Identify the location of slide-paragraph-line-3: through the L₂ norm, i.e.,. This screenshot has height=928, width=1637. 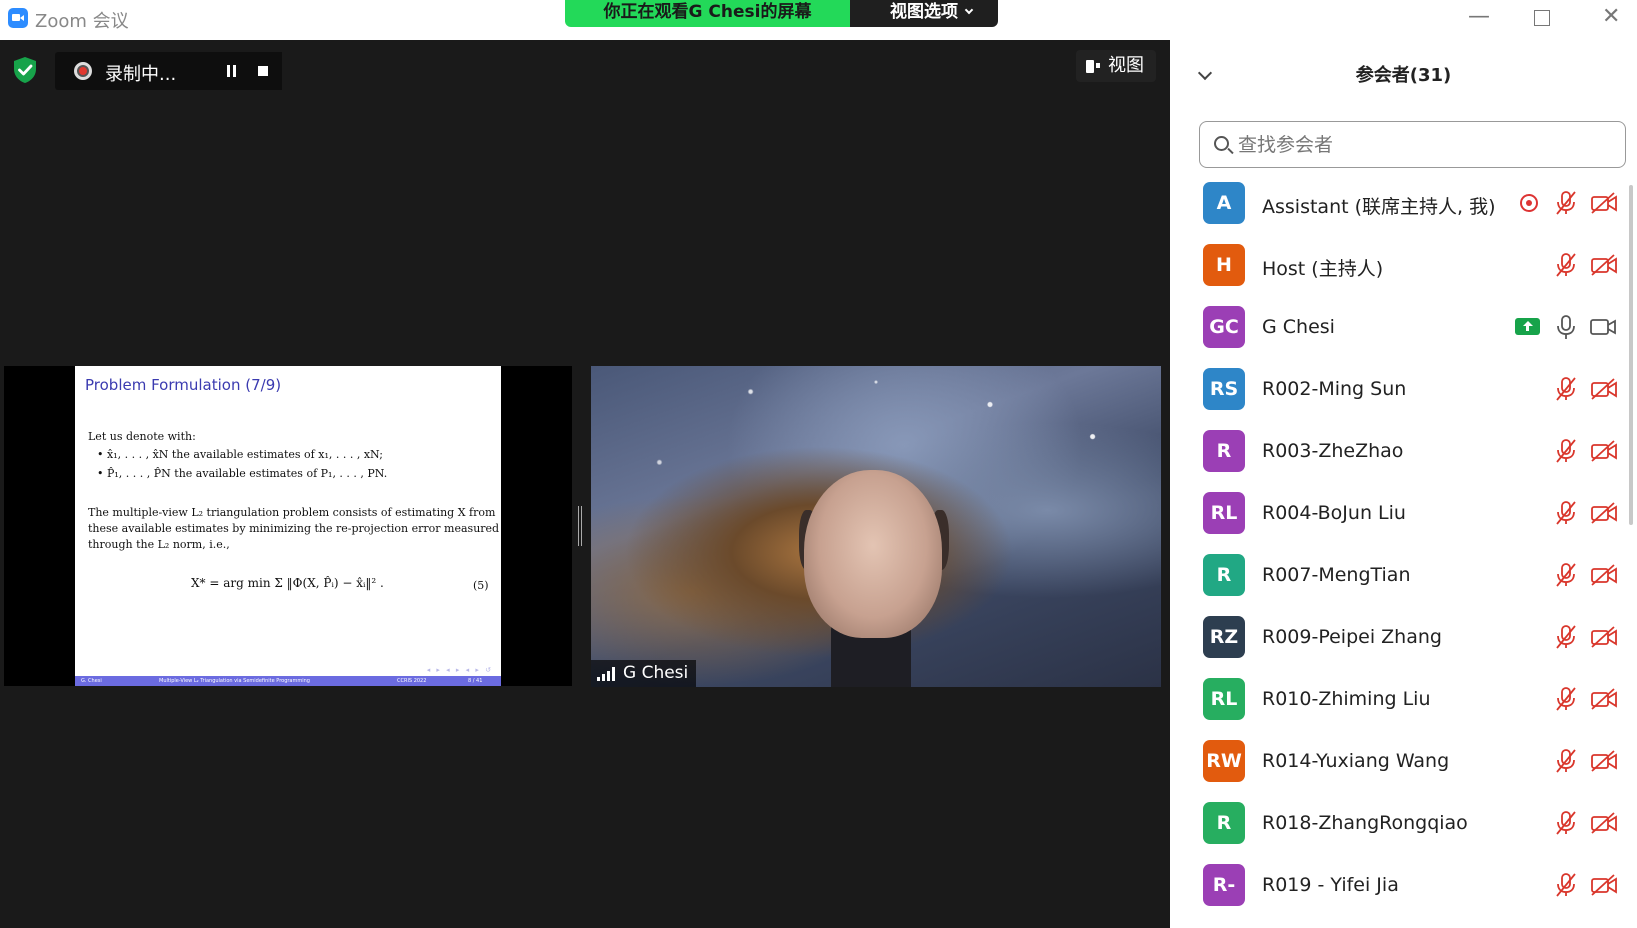
(159, 544).